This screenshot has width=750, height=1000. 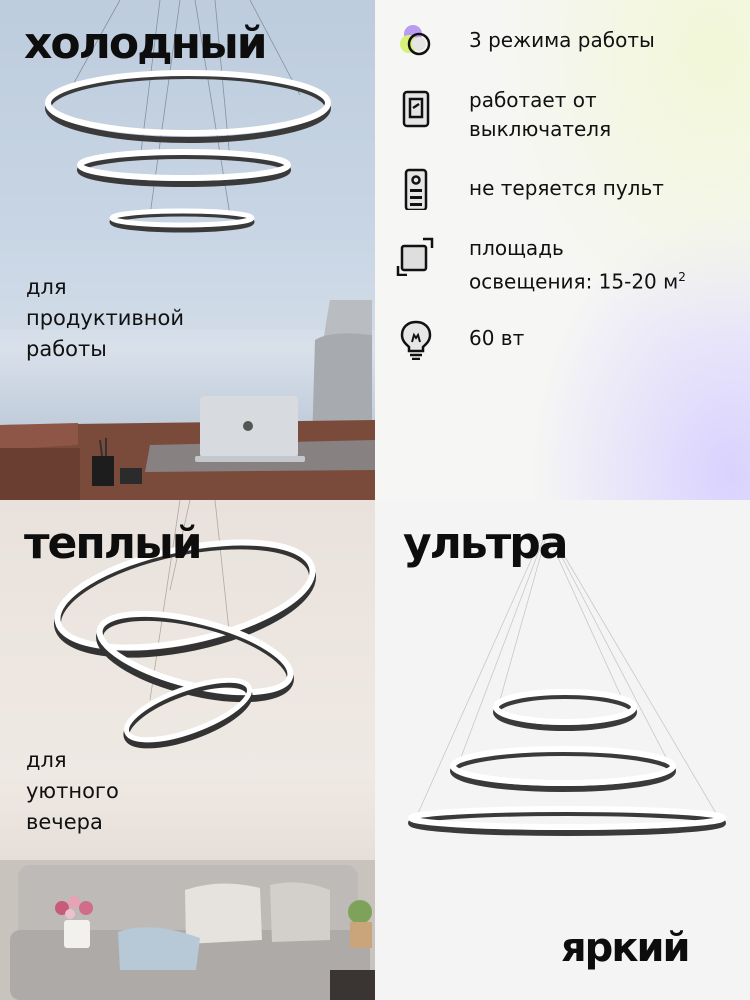 I want to click on ultra-mode-title: ультра, so click(x=485, y=543).